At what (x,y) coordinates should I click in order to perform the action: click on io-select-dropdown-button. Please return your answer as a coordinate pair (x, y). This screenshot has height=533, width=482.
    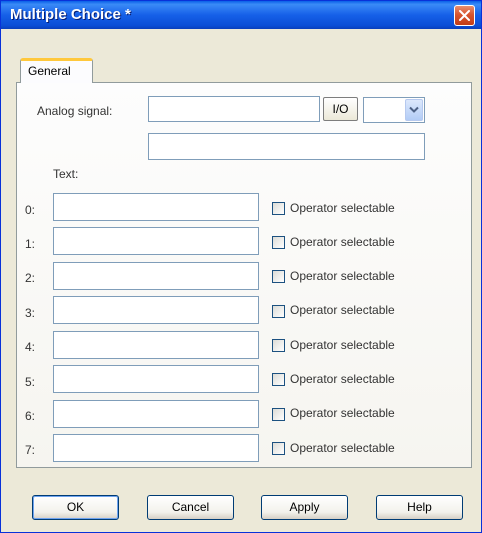
    Looking at the image, I should click on (414, 110).